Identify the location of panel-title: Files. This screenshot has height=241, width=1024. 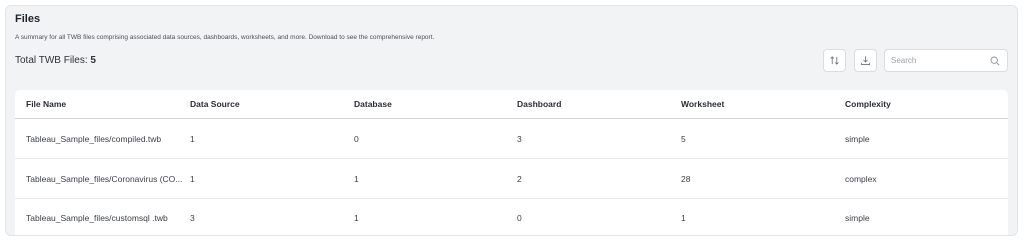
(28, 19).